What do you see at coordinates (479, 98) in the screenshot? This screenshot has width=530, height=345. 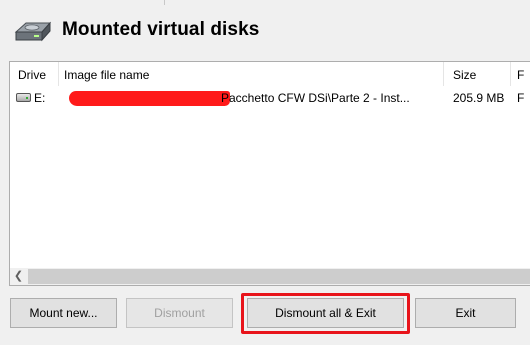 I see `image-size: 205.9 MB` at bounding box center [479, 98].